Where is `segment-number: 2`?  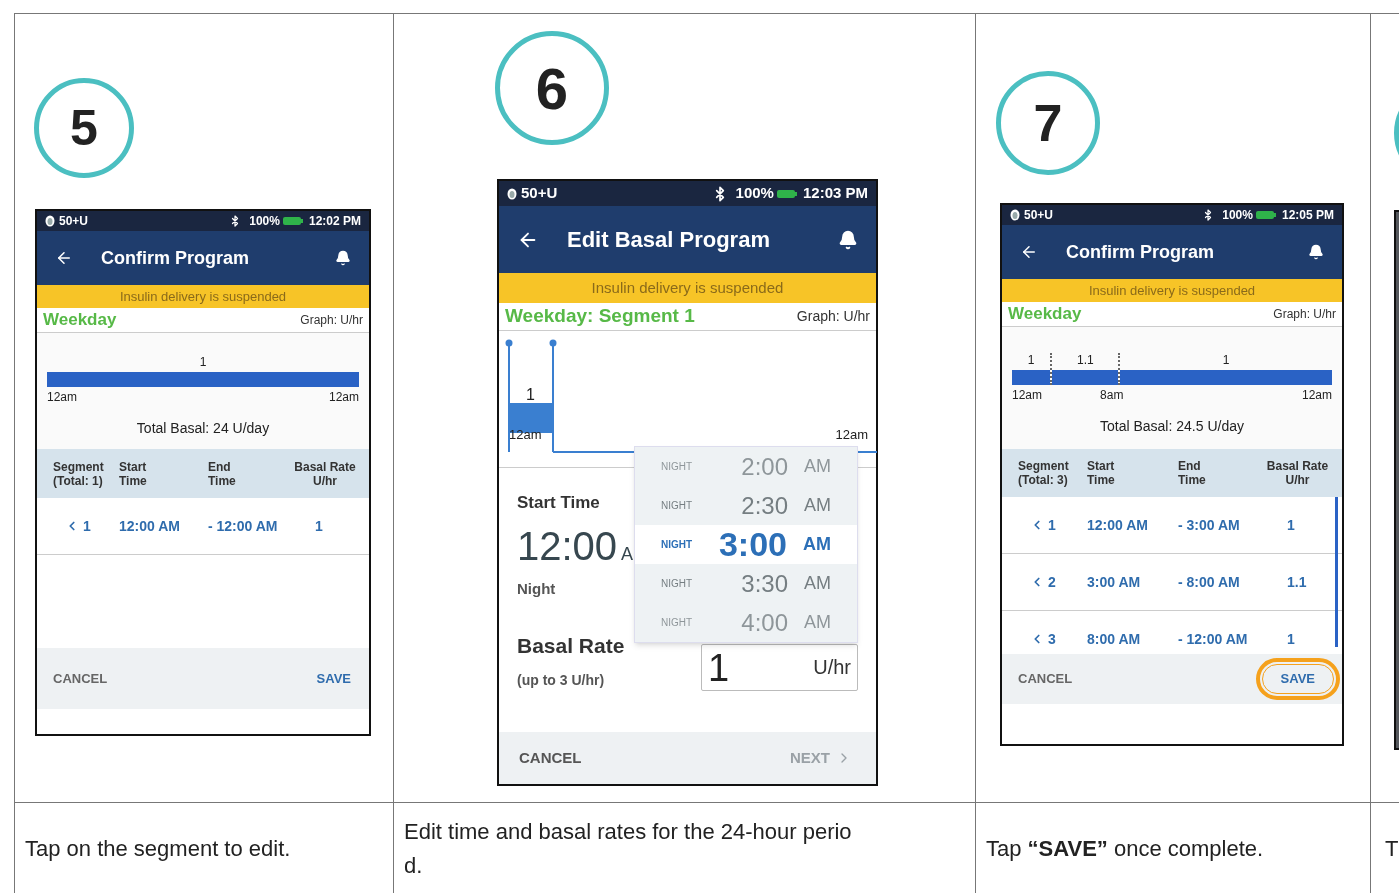
segment-number: 2 is located at coordinates (1052, 582).